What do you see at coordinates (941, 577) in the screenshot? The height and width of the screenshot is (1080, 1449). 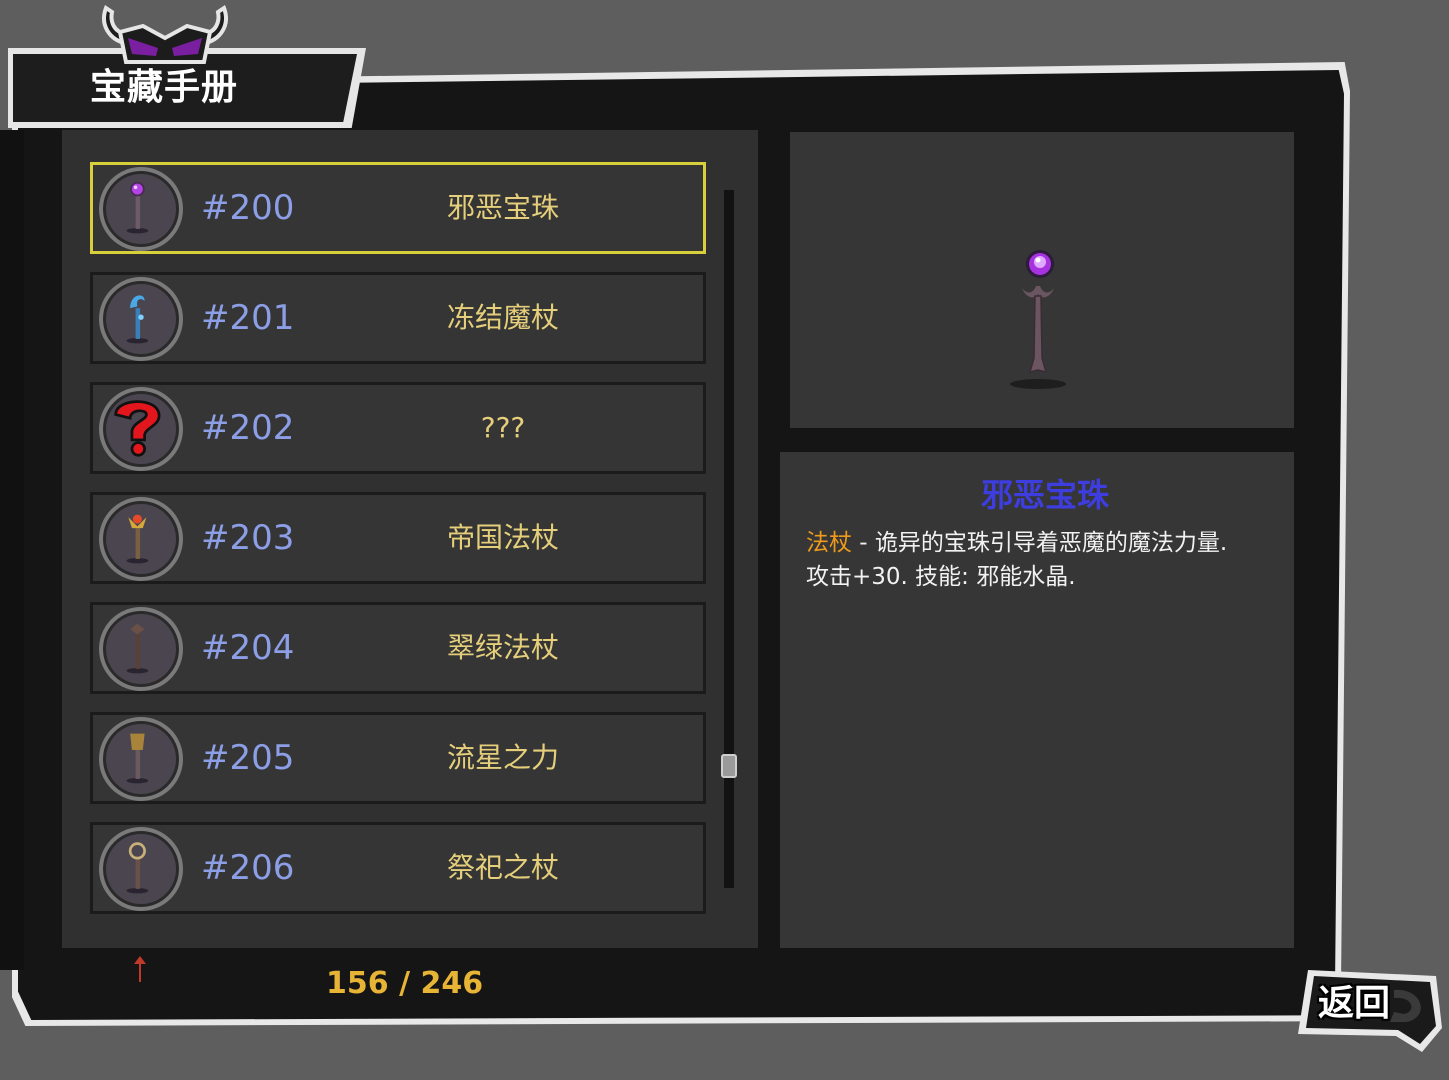 I see `description-line-2: 攻击+30. 技能: 邪能水晶.` at bounding box center [941, 577].